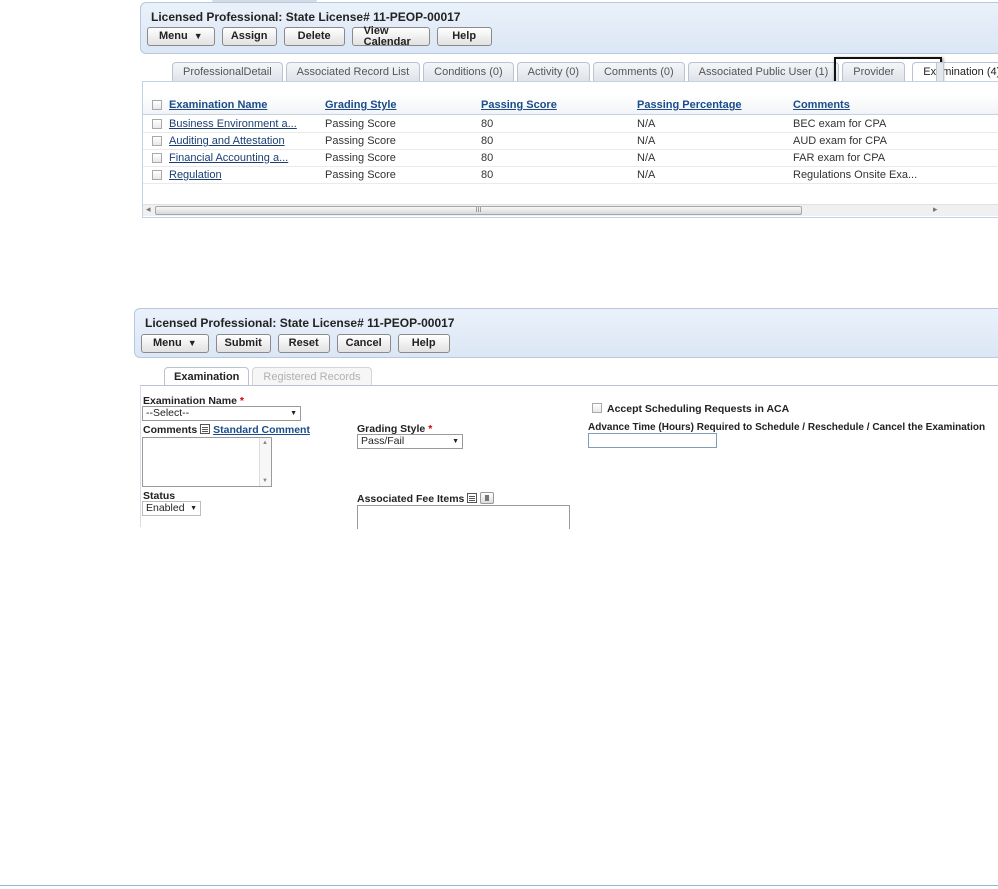 This screenshot has height=889, width=998. I want to click on list-top-border, so click(570, 87).